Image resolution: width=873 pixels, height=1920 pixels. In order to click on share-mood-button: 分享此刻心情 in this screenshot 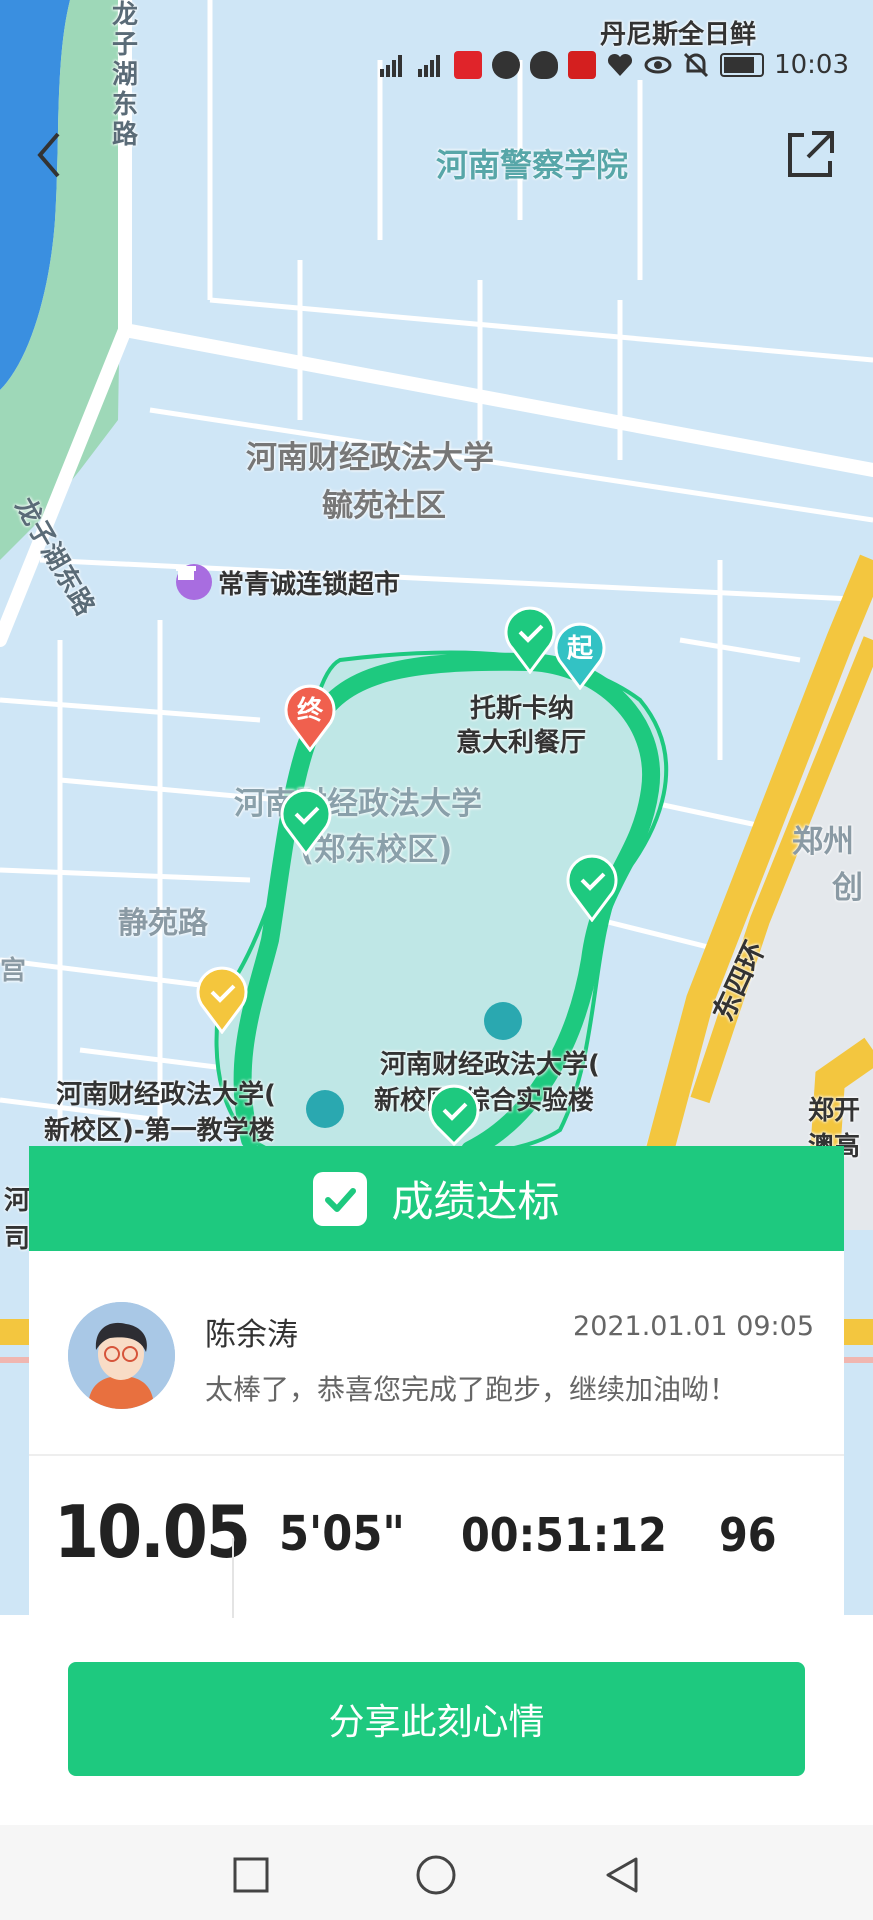, I will do `click(436, 1719)`.